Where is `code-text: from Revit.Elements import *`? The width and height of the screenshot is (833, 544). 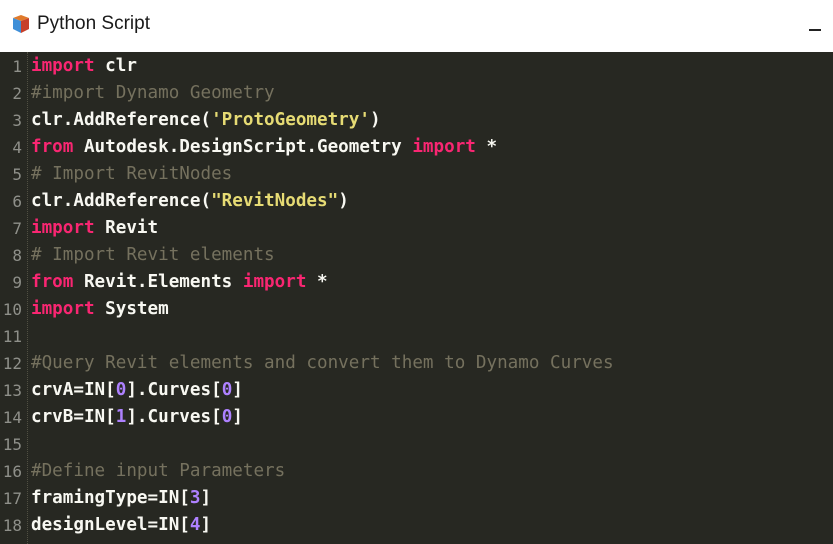
code-text: from Revit.Elements import * is located at coordinates (179, 282).